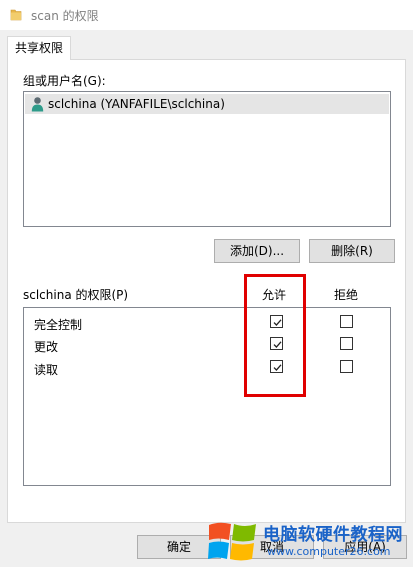  I want to click on deny-checkbox-modify, so click(346, 343).